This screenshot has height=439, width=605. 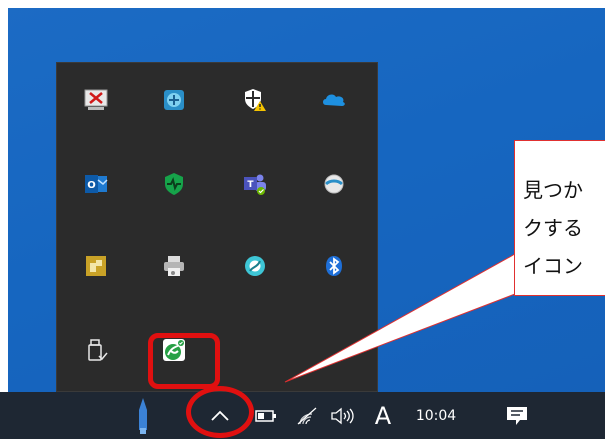 I want to click on taskbar: A 10:04, so click(x=302, y=415).